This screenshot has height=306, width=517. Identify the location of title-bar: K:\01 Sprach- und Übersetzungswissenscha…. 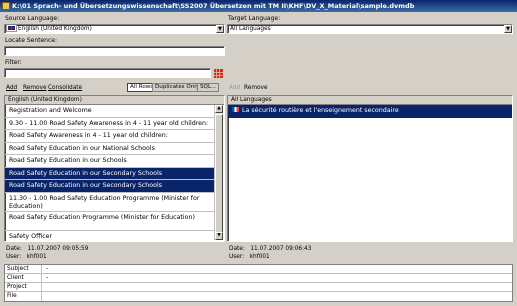
(258, 6).